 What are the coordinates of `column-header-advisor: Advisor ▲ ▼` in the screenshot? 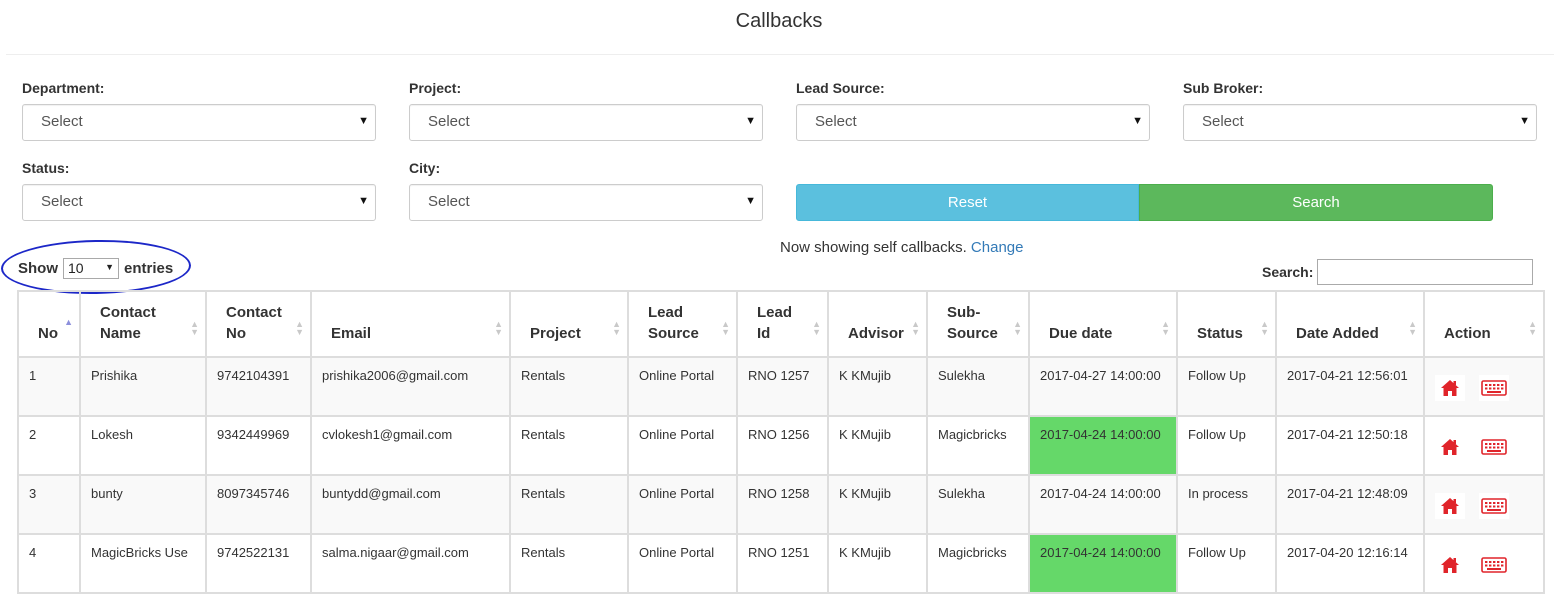 It's located at (877, 324).